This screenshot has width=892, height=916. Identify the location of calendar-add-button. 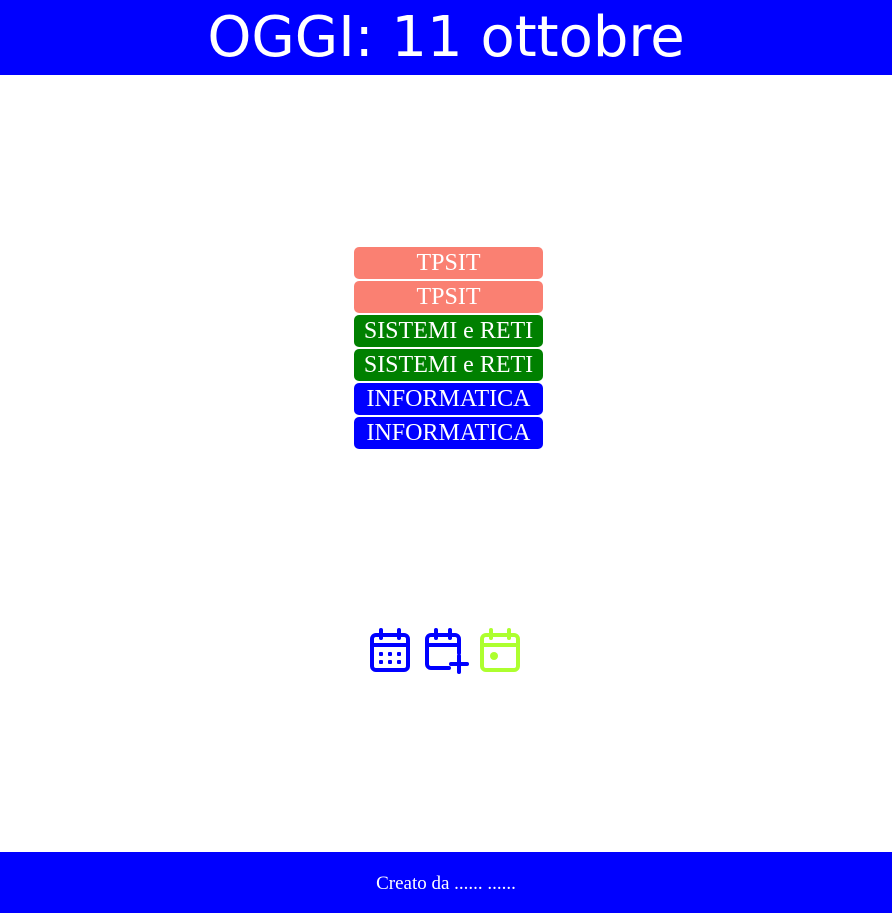
(446, 651).